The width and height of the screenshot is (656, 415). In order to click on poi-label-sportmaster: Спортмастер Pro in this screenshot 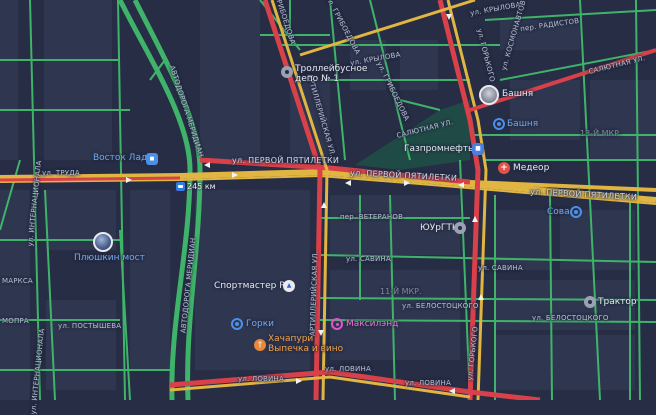, I will do `click(254, 286)`.